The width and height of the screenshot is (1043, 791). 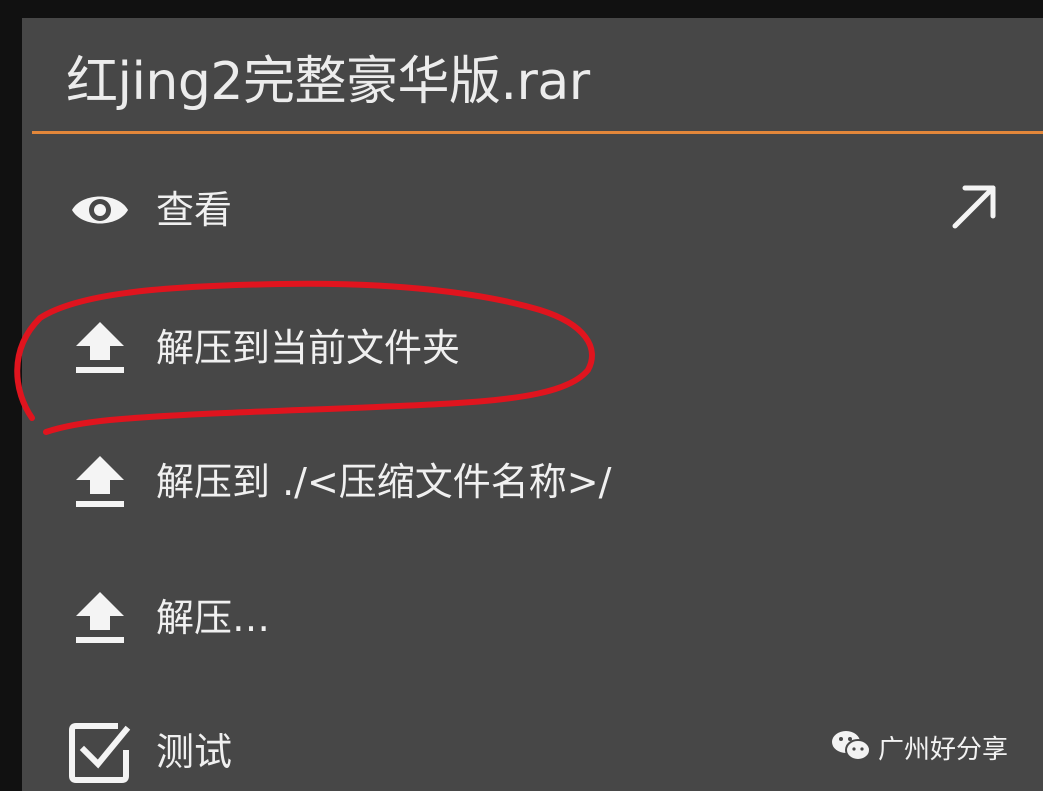 What do you see at coordinates (532, 209) in the screenshot?
I see `menu-item-view: 查看` at bounding box center [532, 209].